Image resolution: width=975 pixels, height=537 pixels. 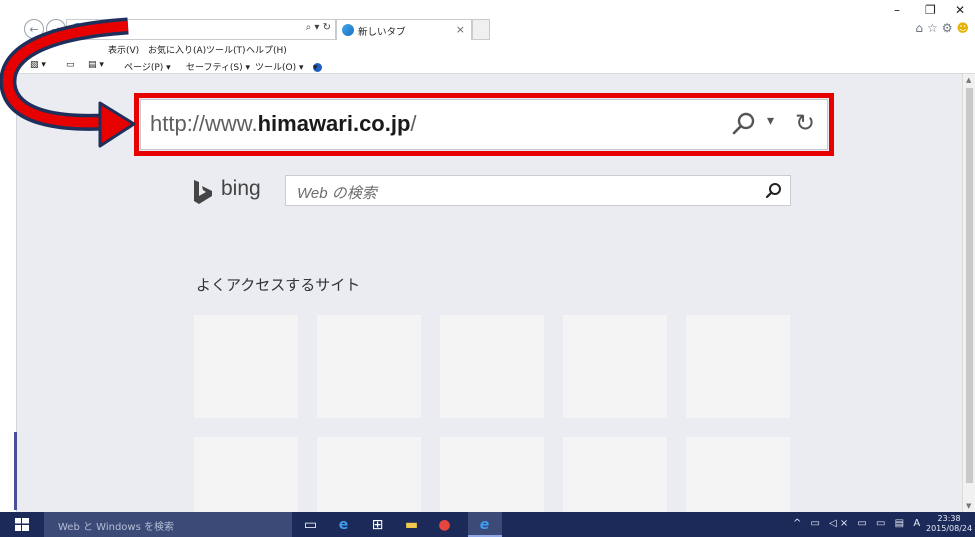 I want to click on back-arrow-icon: ←, so click(x=34, y=29).